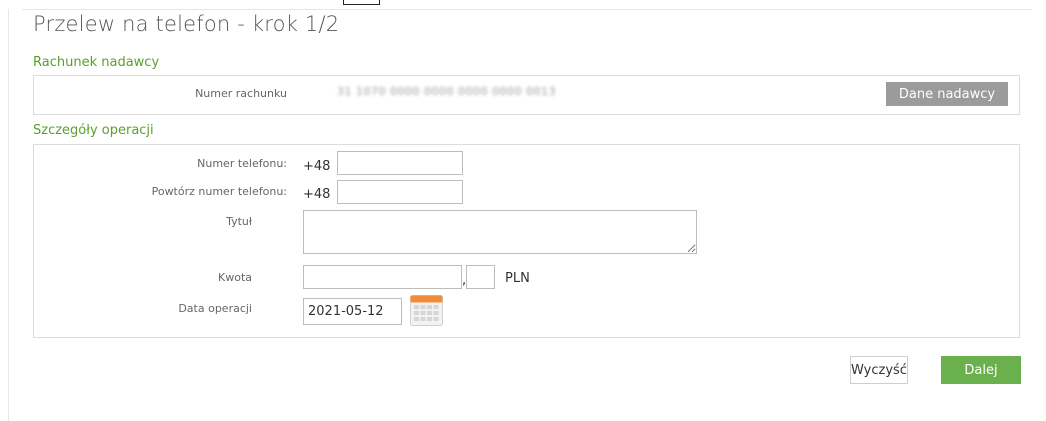 The height and width of the screenshot is (421, 1046). I want to click on phone-prefix: +48, so click(317, 166).